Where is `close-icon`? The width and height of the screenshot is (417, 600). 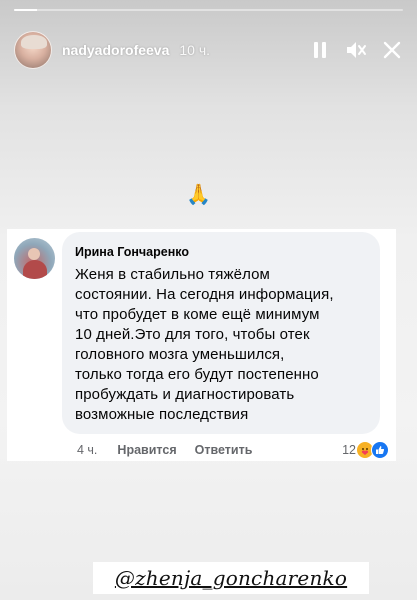 close-icon is located at coordinates (392, 50).